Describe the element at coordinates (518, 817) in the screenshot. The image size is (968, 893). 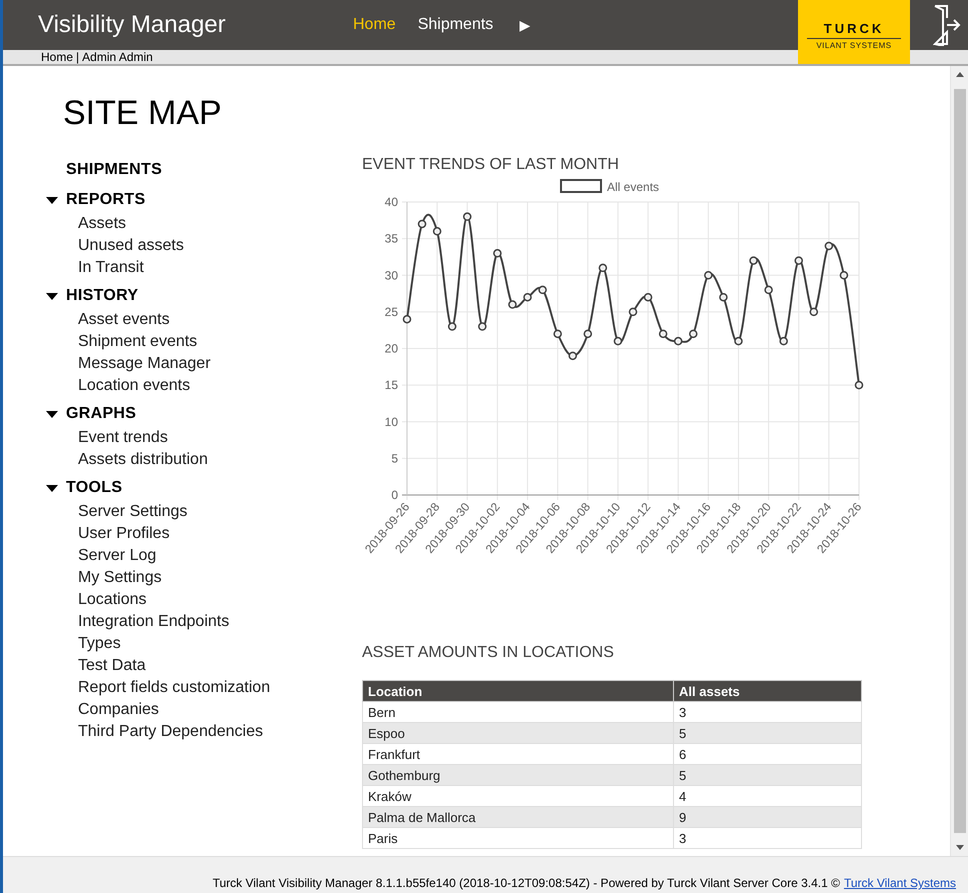
I see `table-cell: Palma de Mallorca` at that location.